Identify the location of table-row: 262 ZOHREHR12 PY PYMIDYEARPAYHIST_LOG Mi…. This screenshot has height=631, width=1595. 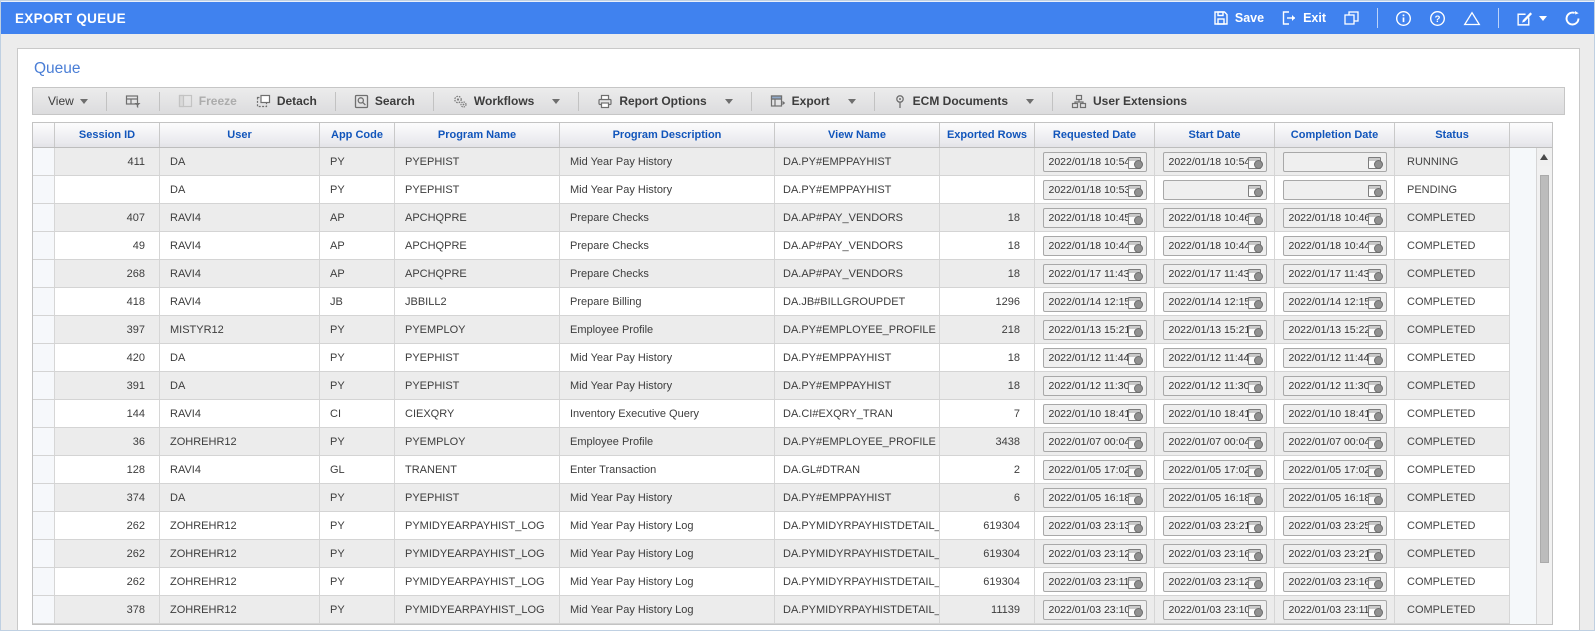
(771, 582).